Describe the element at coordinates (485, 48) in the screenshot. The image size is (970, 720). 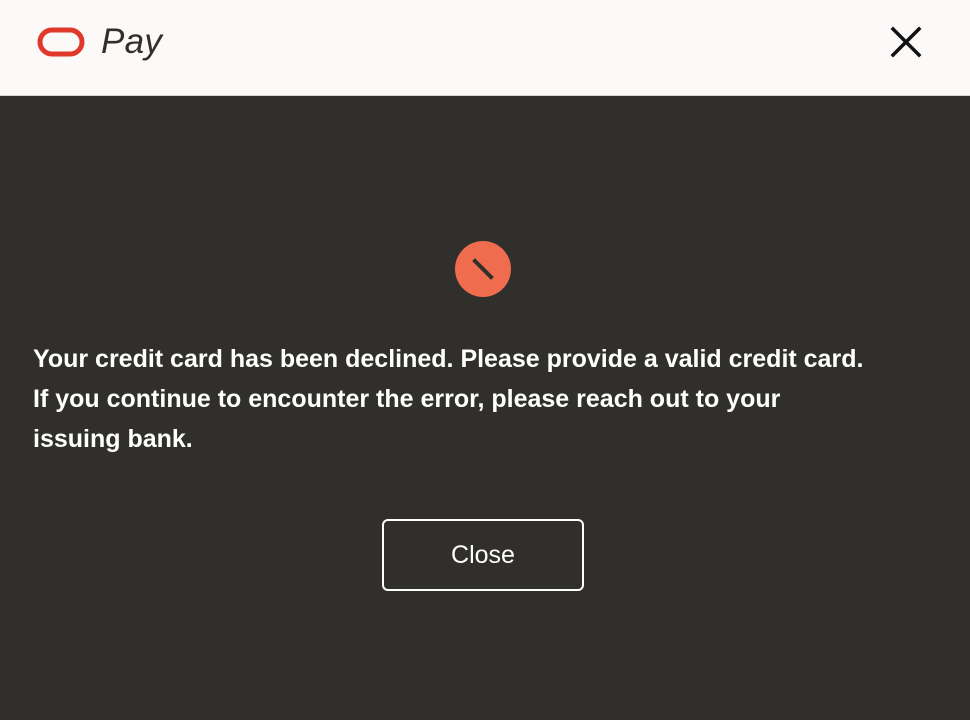
I see `header-bar: Pay` at that location.